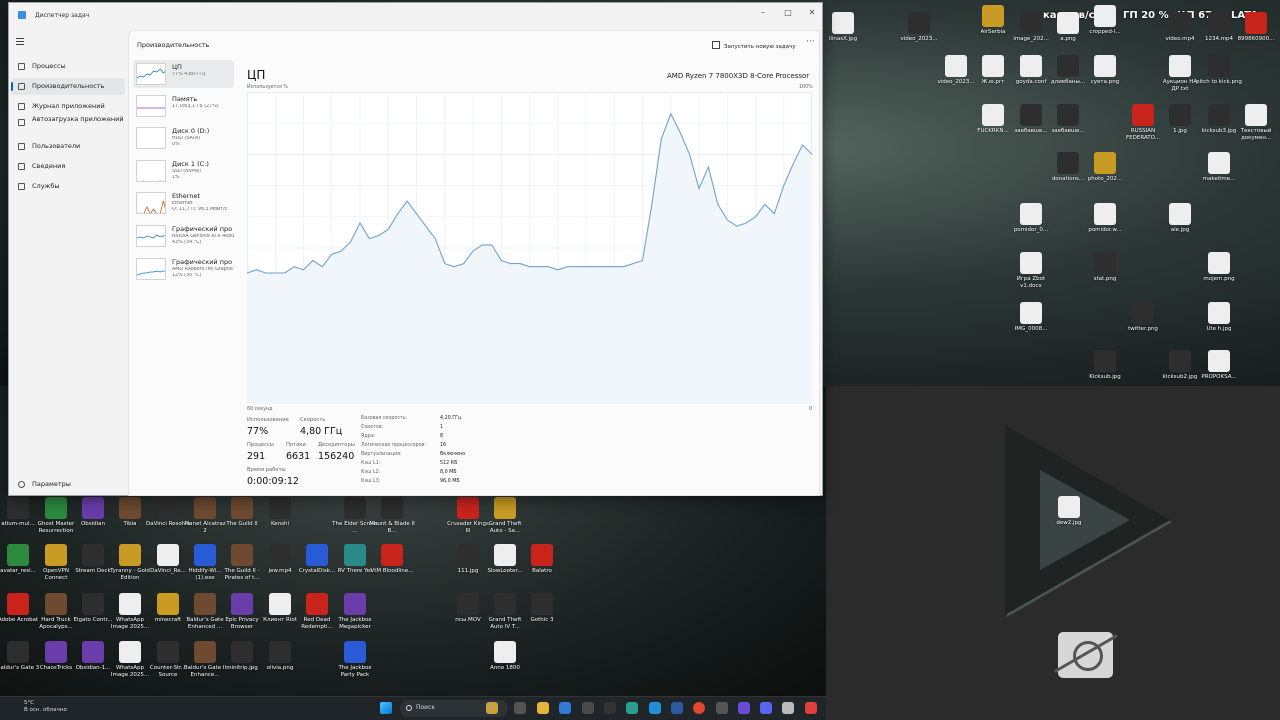 The height and width of the screenshot is (720, 1280). I want to click on processes-value: 291, so click(256, 456).